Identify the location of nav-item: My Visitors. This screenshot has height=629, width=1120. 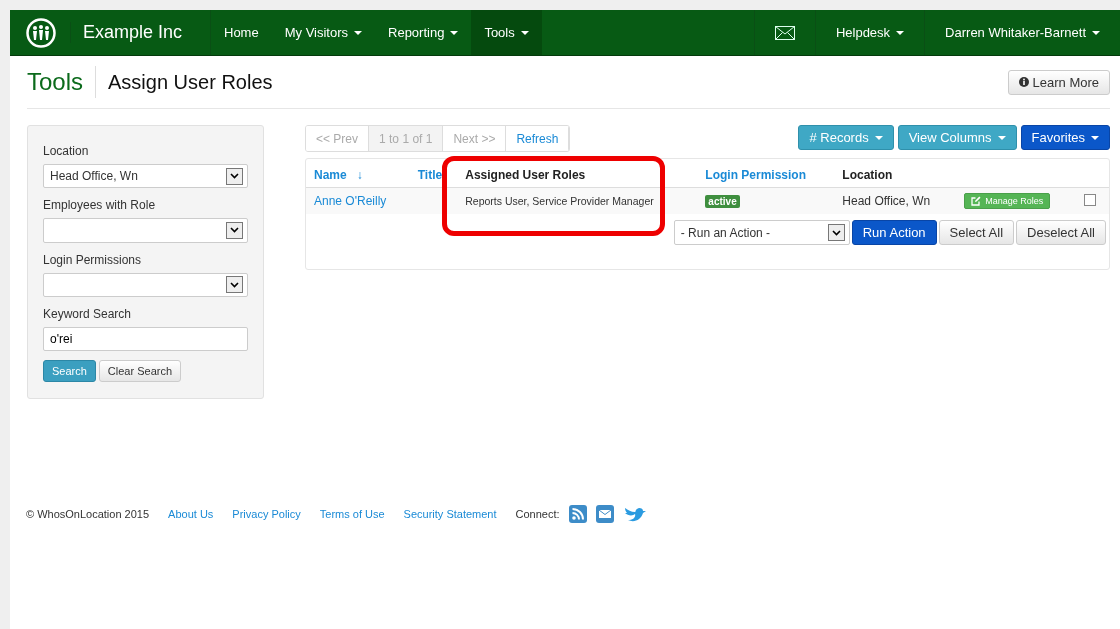
(323, 32).